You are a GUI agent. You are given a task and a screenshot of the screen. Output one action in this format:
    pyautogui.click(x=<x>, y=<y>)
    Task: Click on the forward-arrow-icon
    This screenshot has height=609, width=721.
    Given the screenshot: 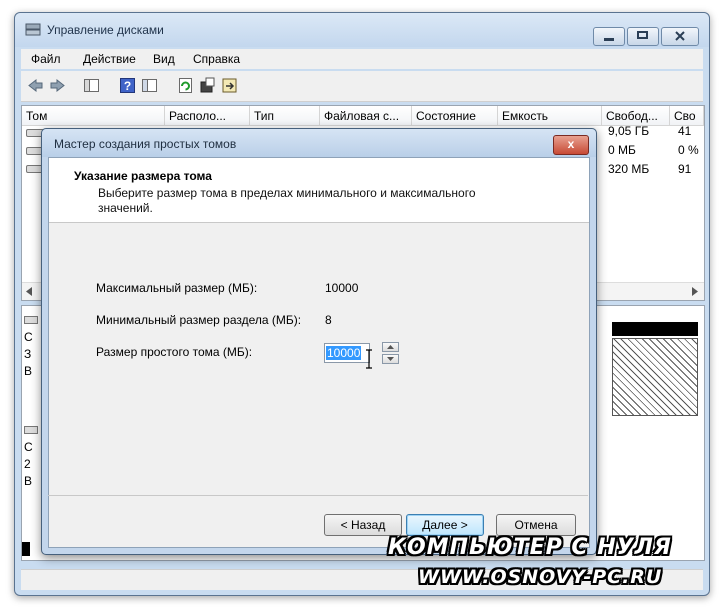 What is the action you would take?
    pyautogui.click(x=57, y=85)
    